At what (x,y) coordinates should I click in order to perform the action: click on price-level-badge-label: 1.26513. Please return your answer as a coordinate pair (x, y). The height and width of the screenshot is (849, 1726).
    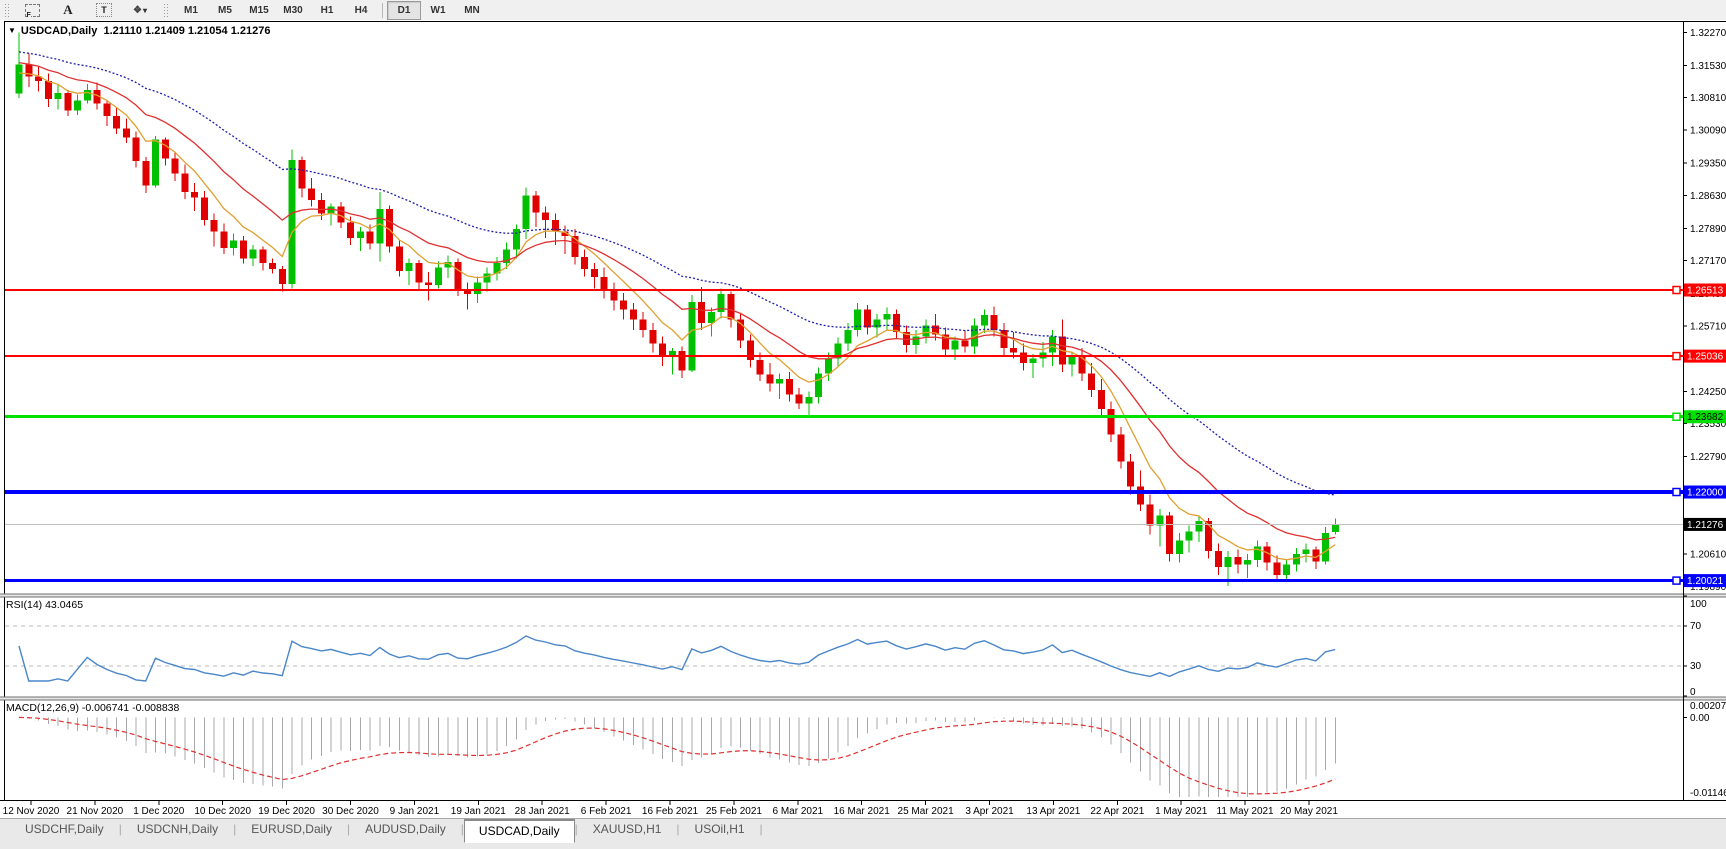
    Looking at the image, I should click on (1705, 291).